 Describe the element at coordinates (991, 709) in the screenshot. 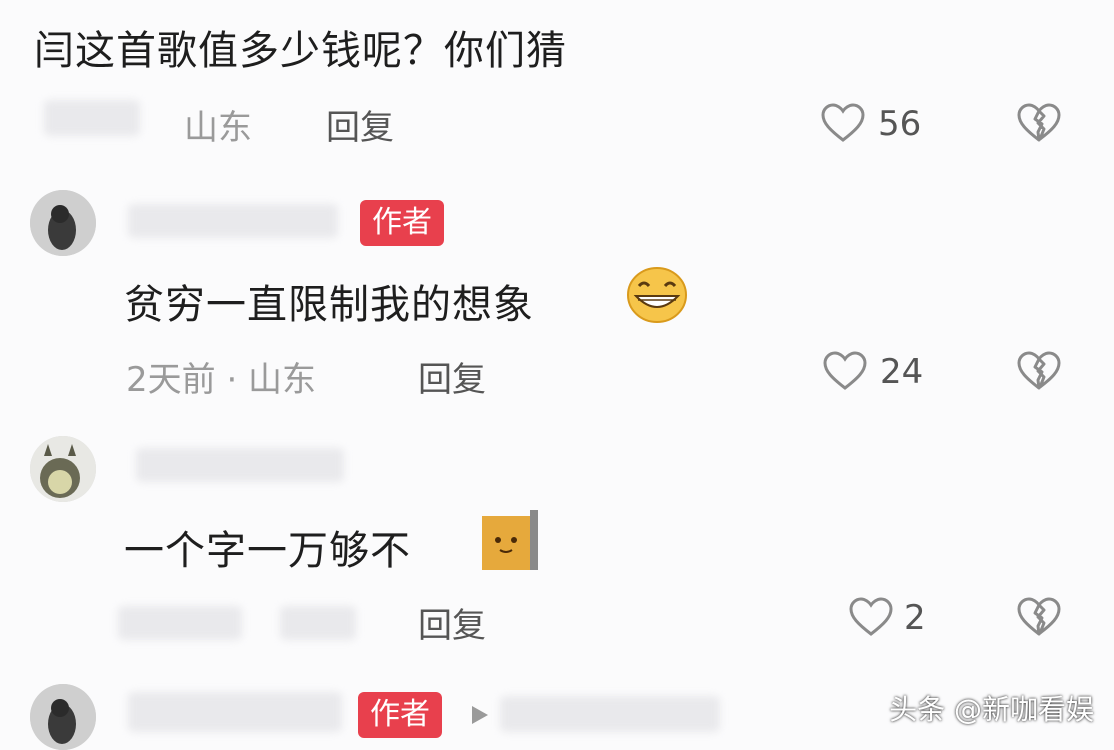

I see `watermark: 头条 @新咖看娱` at that location.